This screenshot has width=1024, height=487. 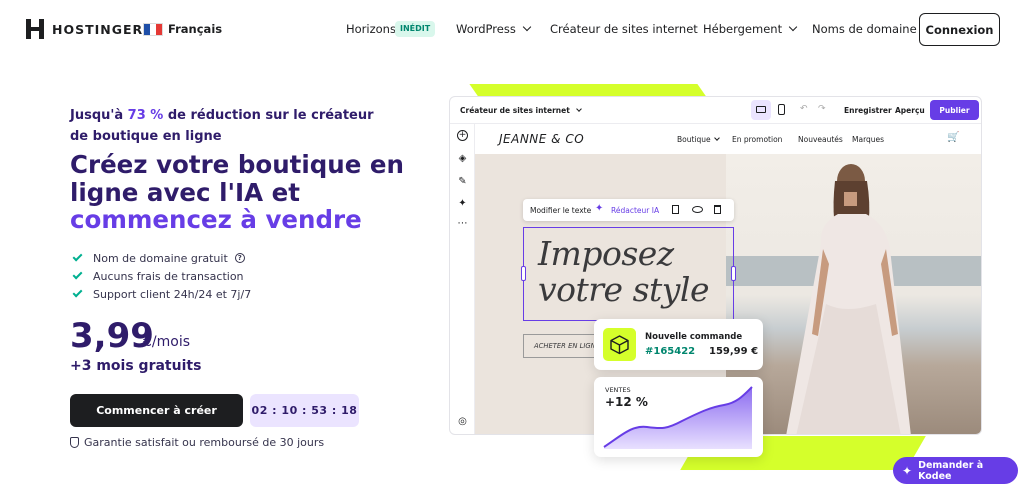 I want to click on cart-icon: 🛒, so click(x=953, y=137).